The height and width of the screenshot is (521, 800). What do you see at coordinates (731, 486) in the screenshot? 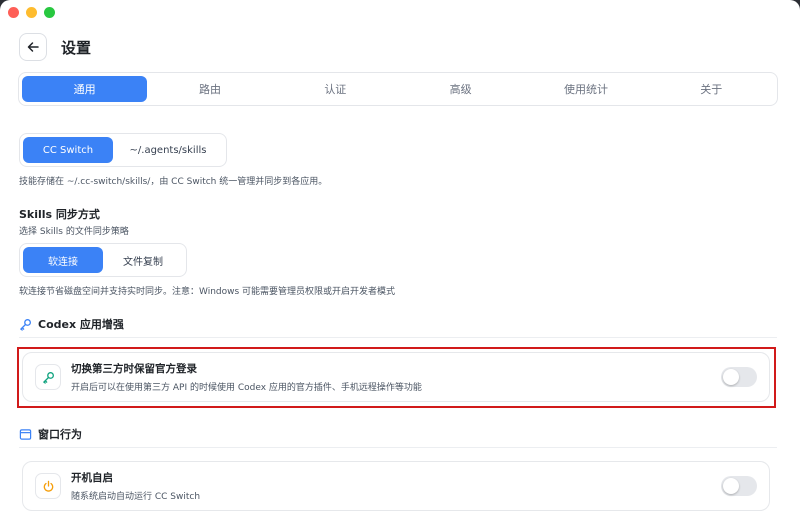
I see `toggle-knob` at bounding box center [731, 486].